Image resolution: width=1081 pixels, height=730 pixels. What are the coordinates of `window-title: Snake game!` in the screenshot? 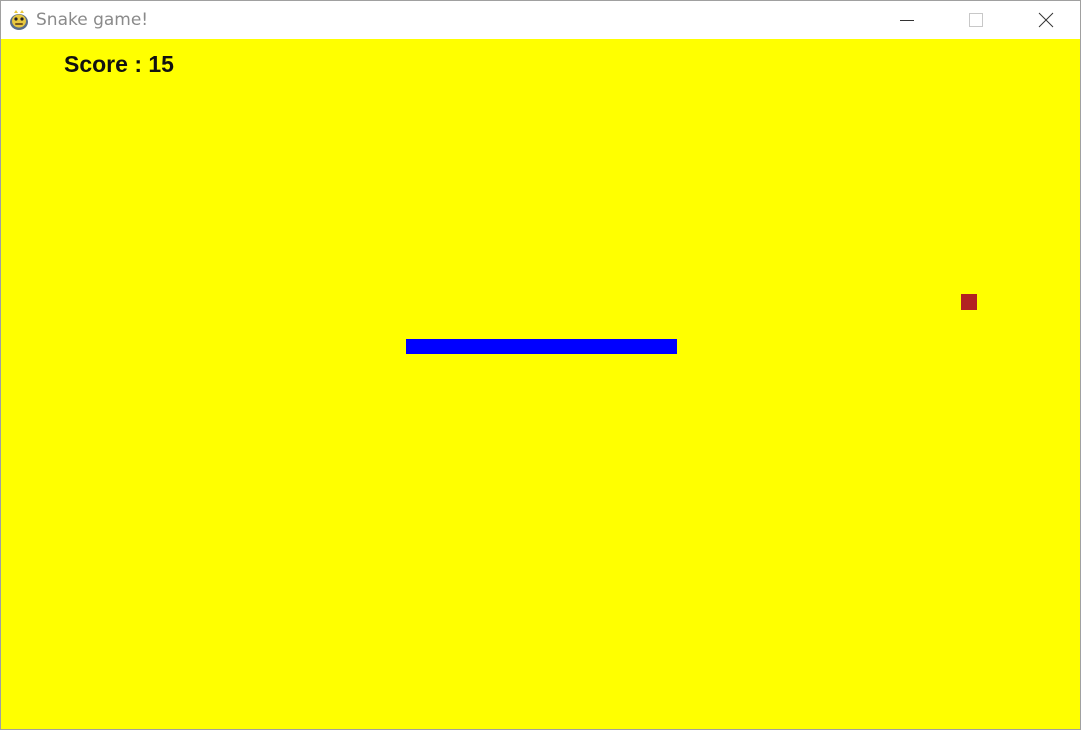 It's located at (92, 20).